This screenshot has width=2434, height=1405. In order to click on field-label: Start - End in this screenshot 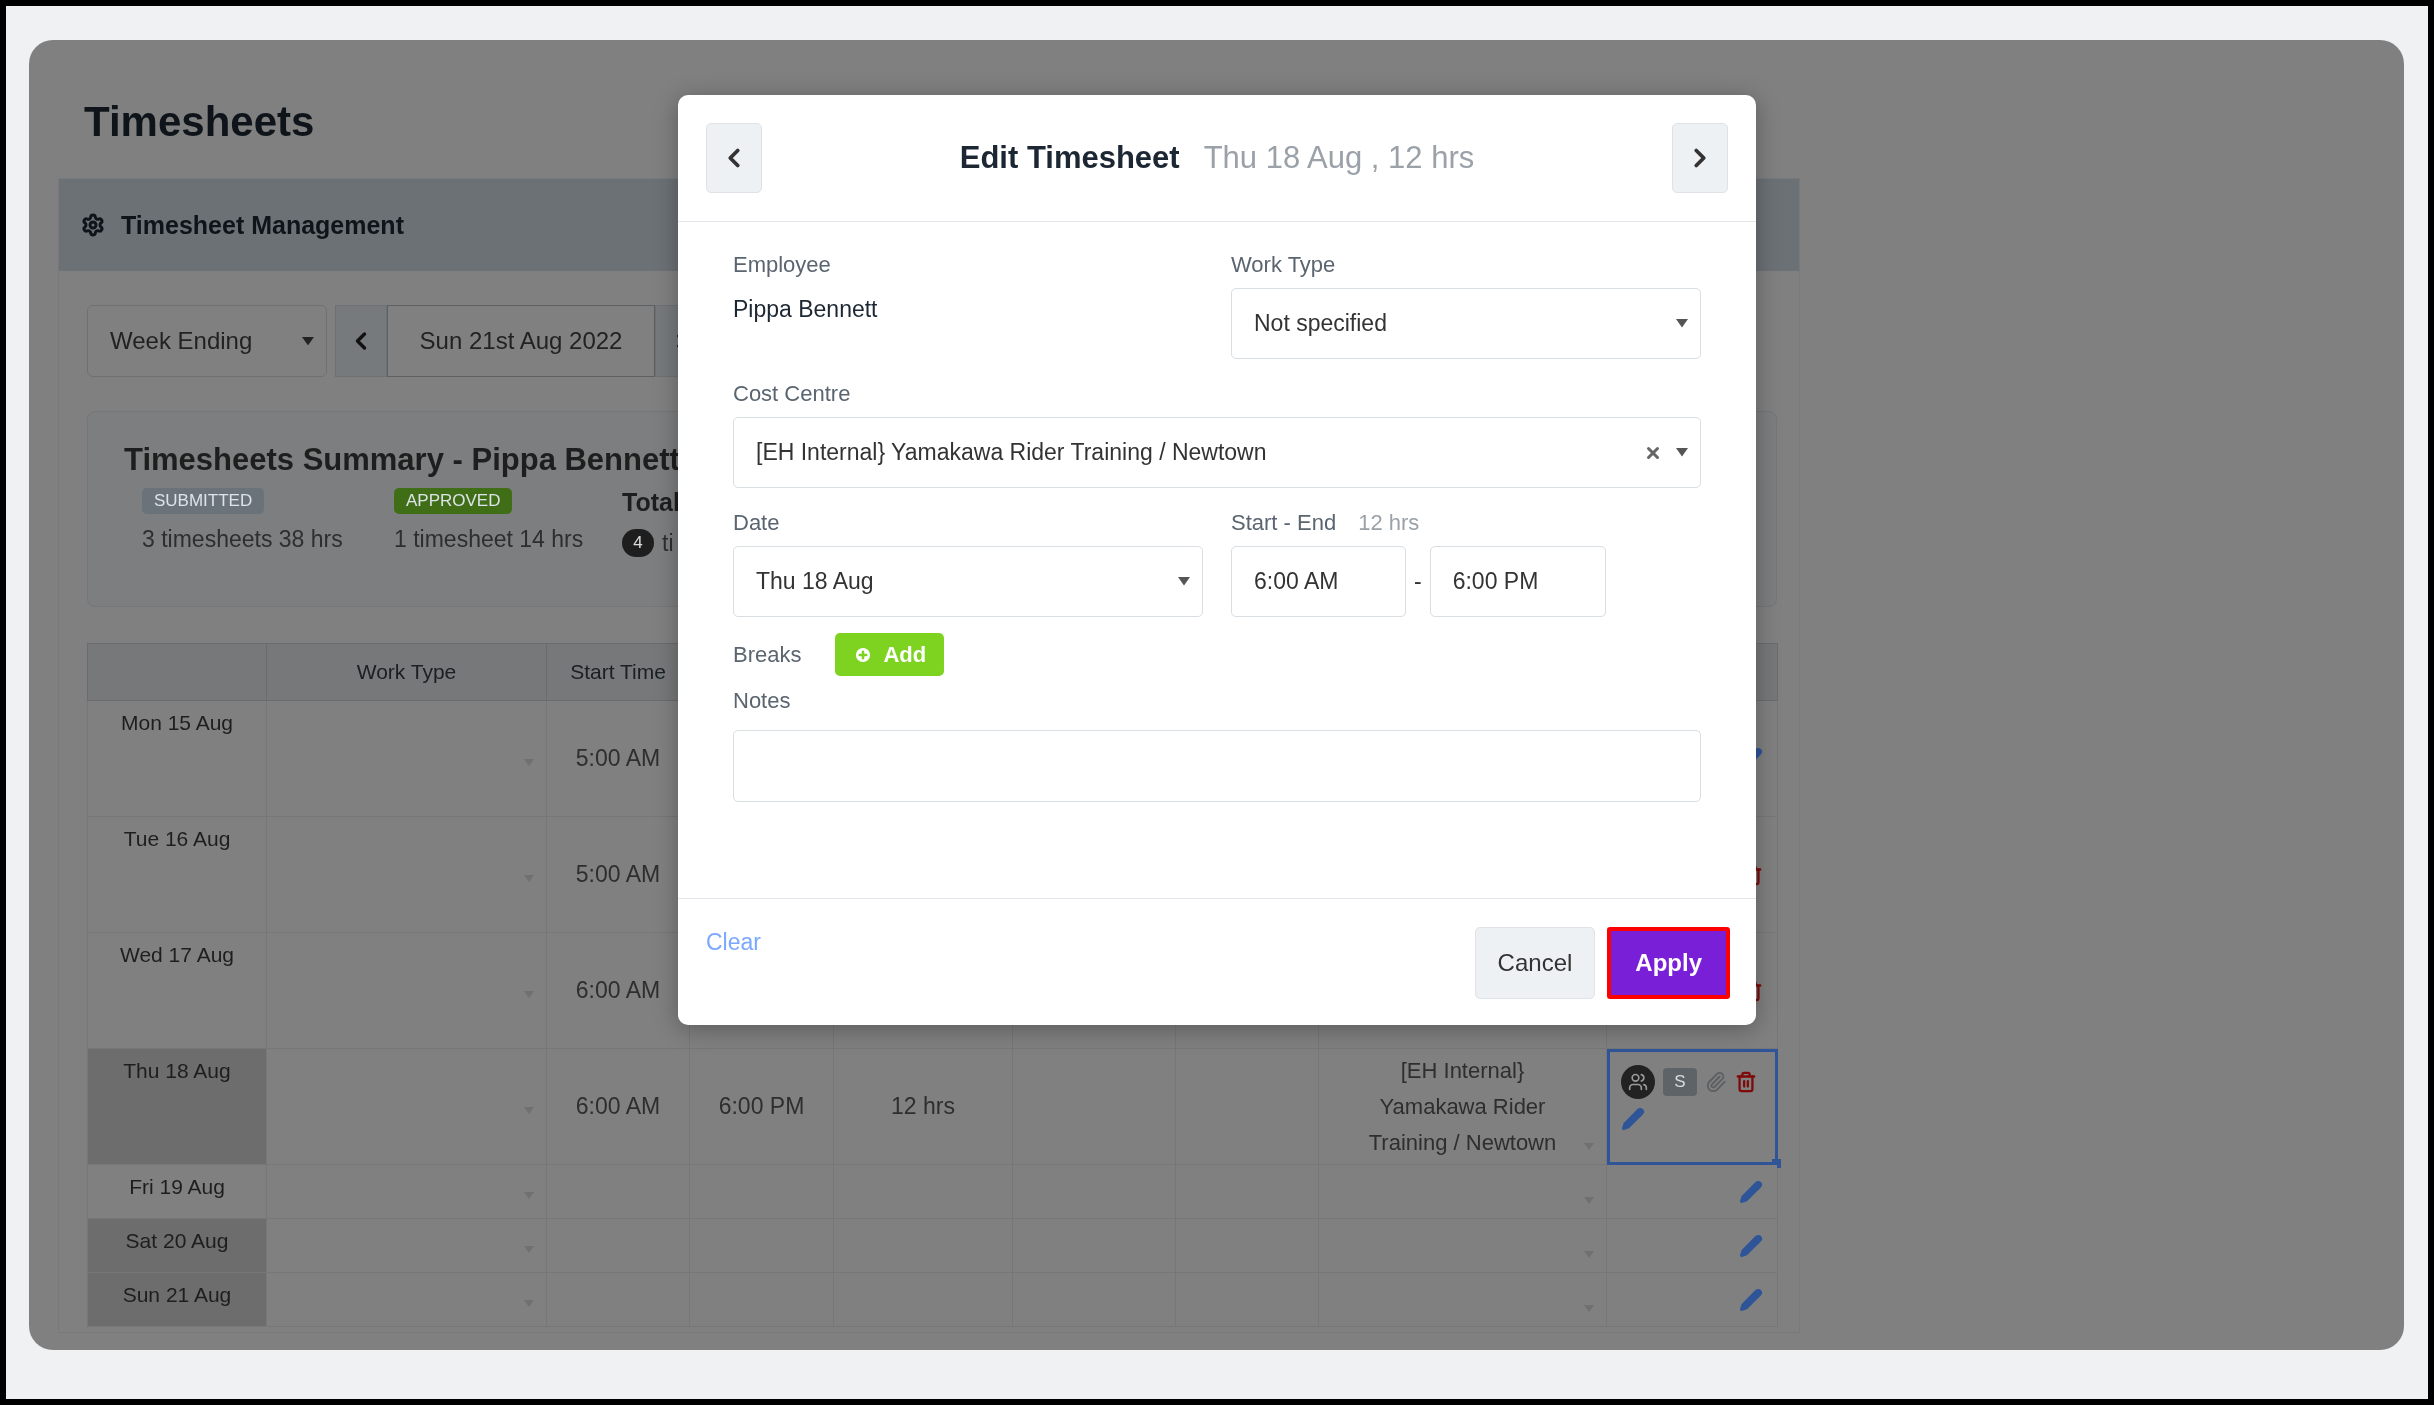, I will do `click(1284, 523)`.